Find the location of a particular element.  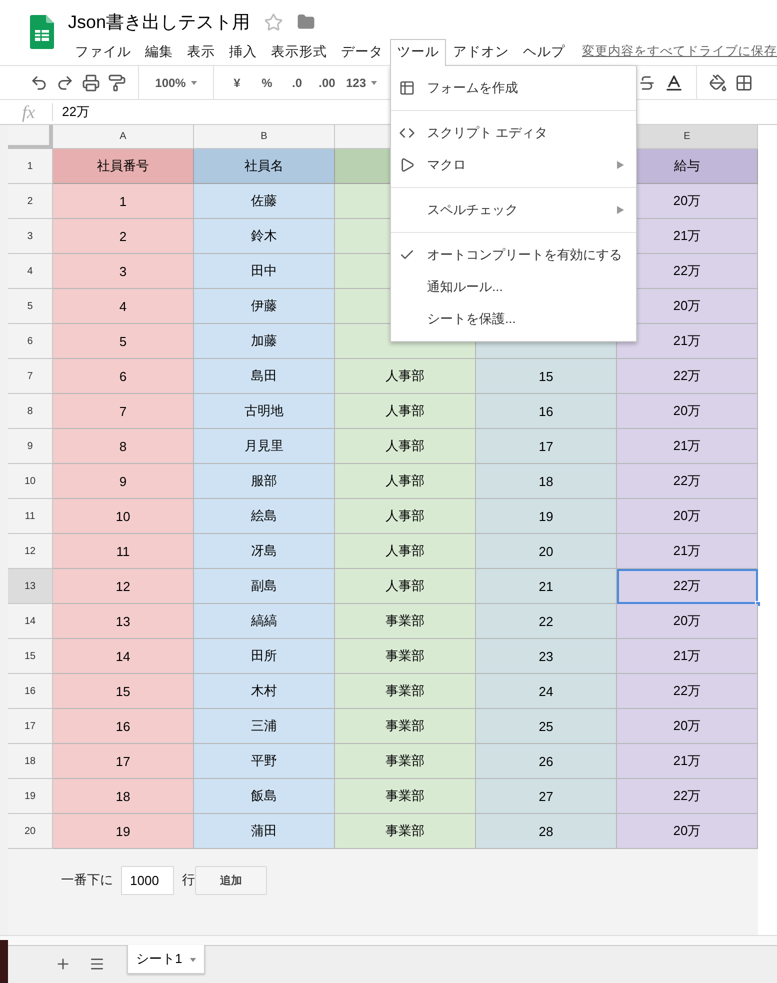

add-rows-suffix: 行 is located at coordinates (188, 880).